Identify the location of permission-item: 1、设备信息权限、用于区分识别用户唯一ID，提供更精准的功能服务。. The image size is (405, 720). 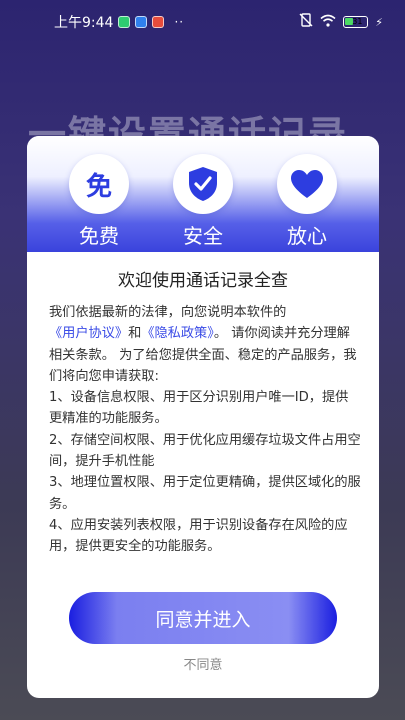
(199, 408).